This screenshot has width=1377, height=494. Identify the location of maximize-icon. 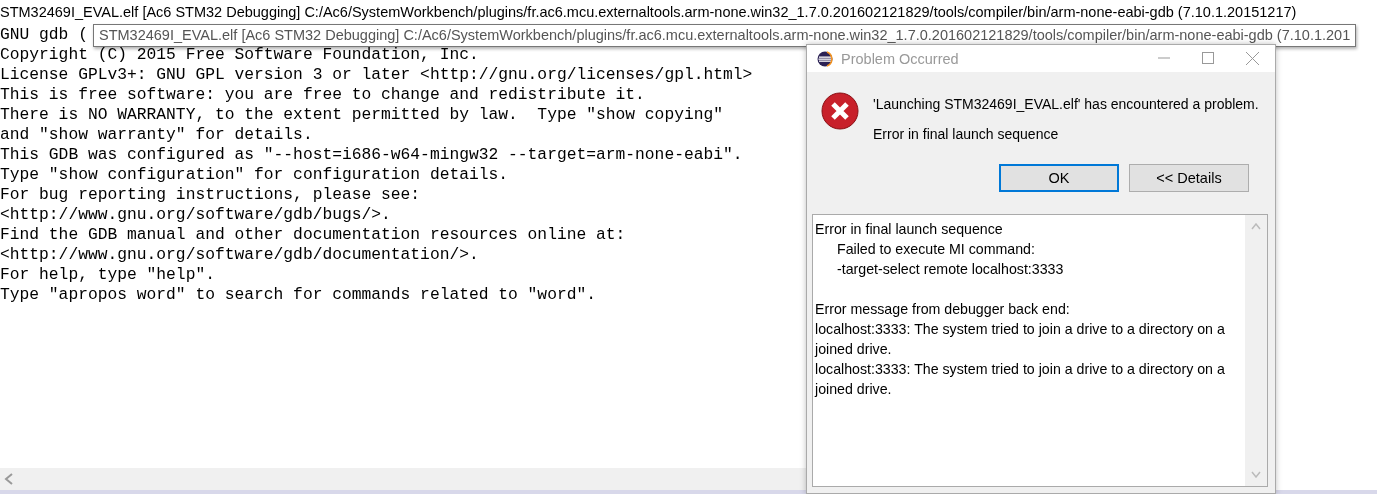
(1208, 58).